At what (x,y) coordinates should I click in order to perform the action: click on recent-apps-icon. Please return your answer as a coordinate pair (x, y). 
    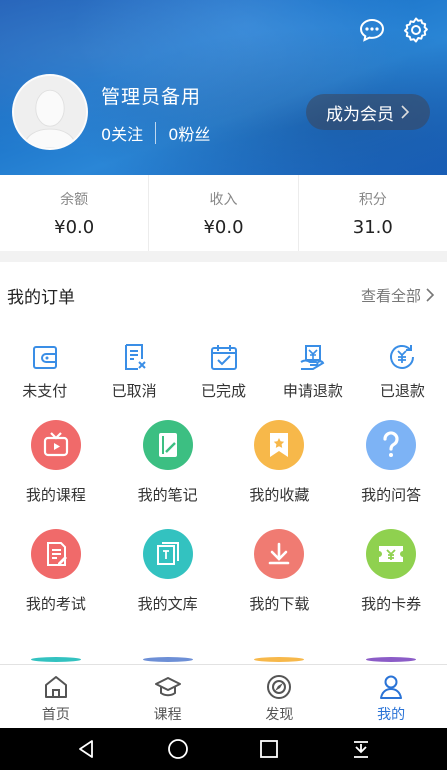
    Looking at the image, I should click on (269, 749).